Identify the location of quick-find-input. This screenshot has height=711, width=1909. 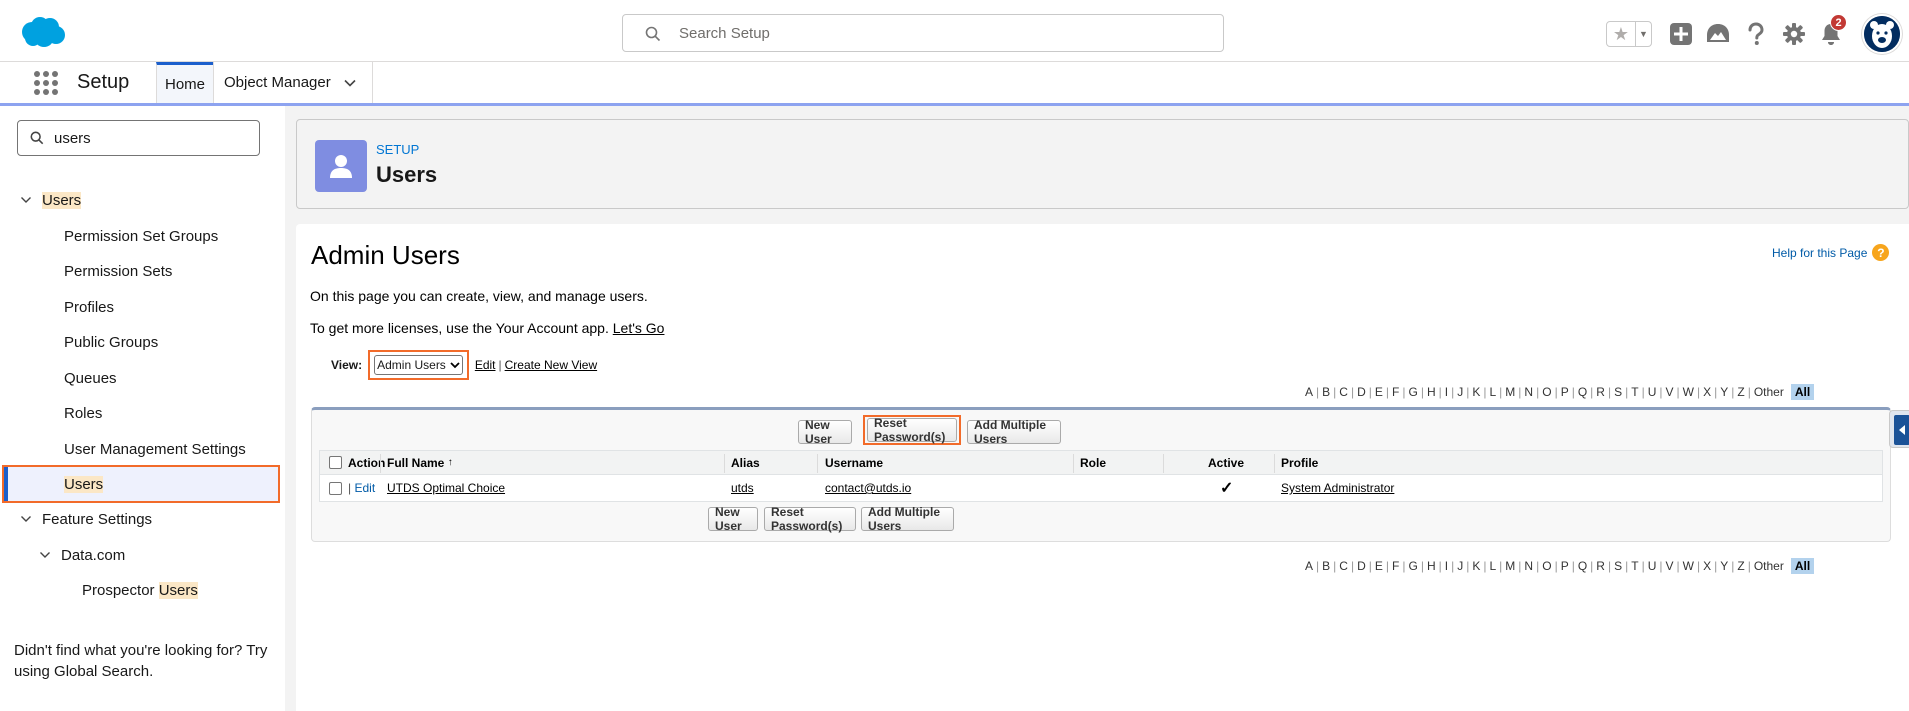
(151, 138).